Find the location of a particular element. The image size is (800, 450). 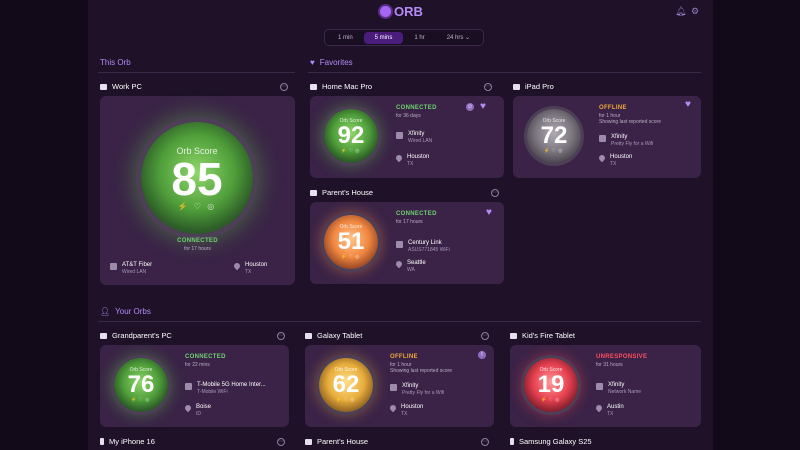

connection-type: T-Mobile WiFi is located at coordinates (212, 392).